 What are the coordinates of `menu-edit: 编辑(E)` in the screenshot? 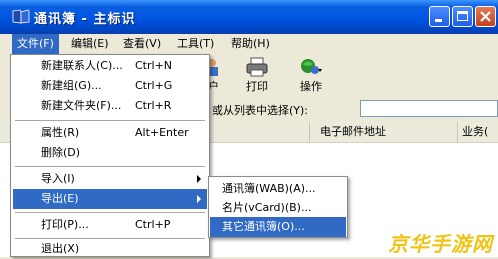 It's located at (90, 44).